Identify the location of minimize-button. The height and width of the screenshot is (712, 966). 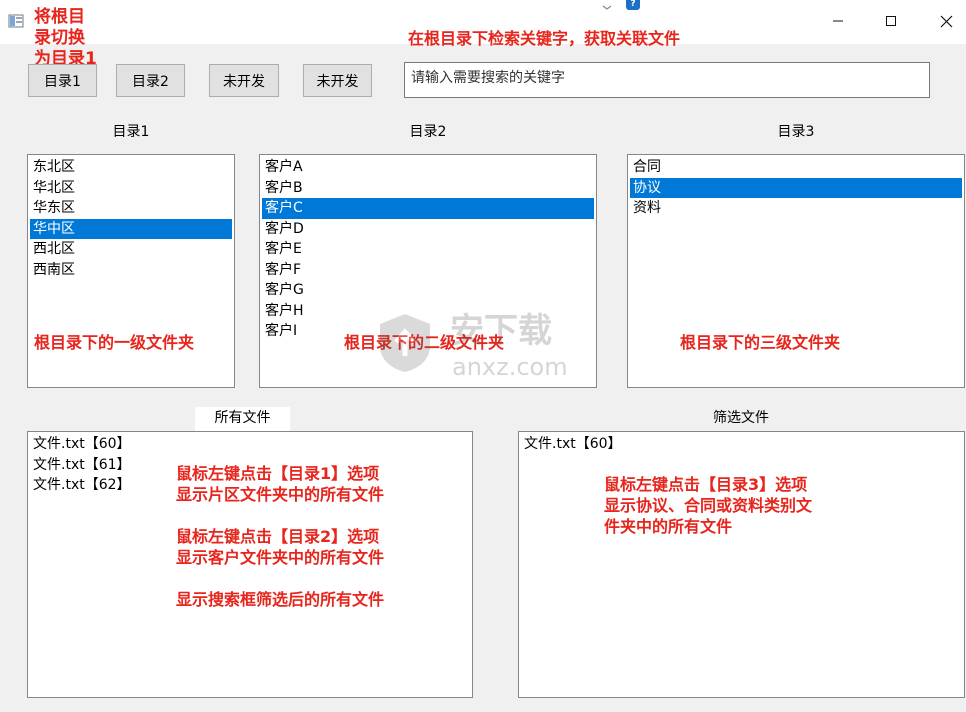
(838, 23).